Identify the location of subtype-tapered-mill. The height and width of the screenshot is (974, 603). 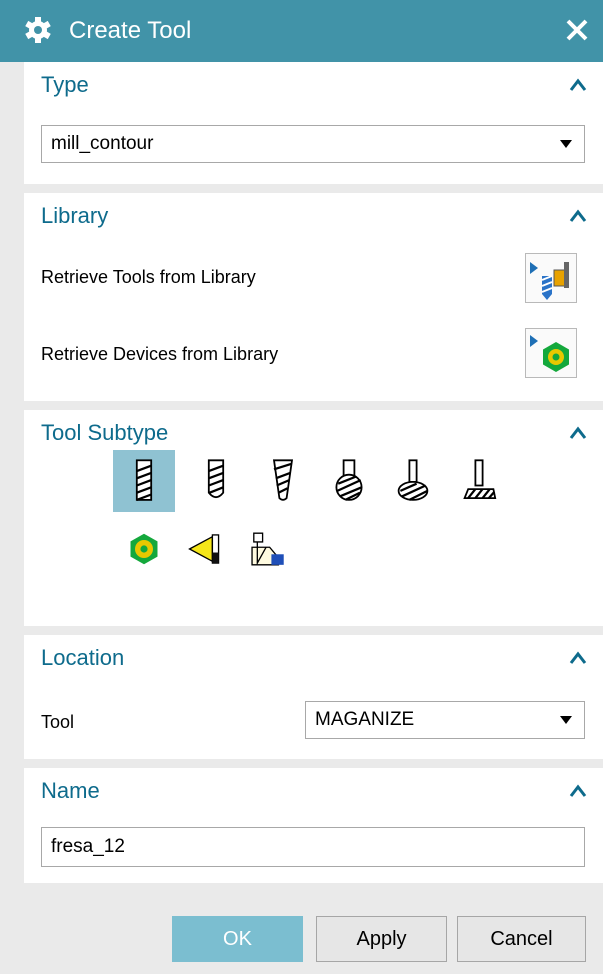
(283, 481).